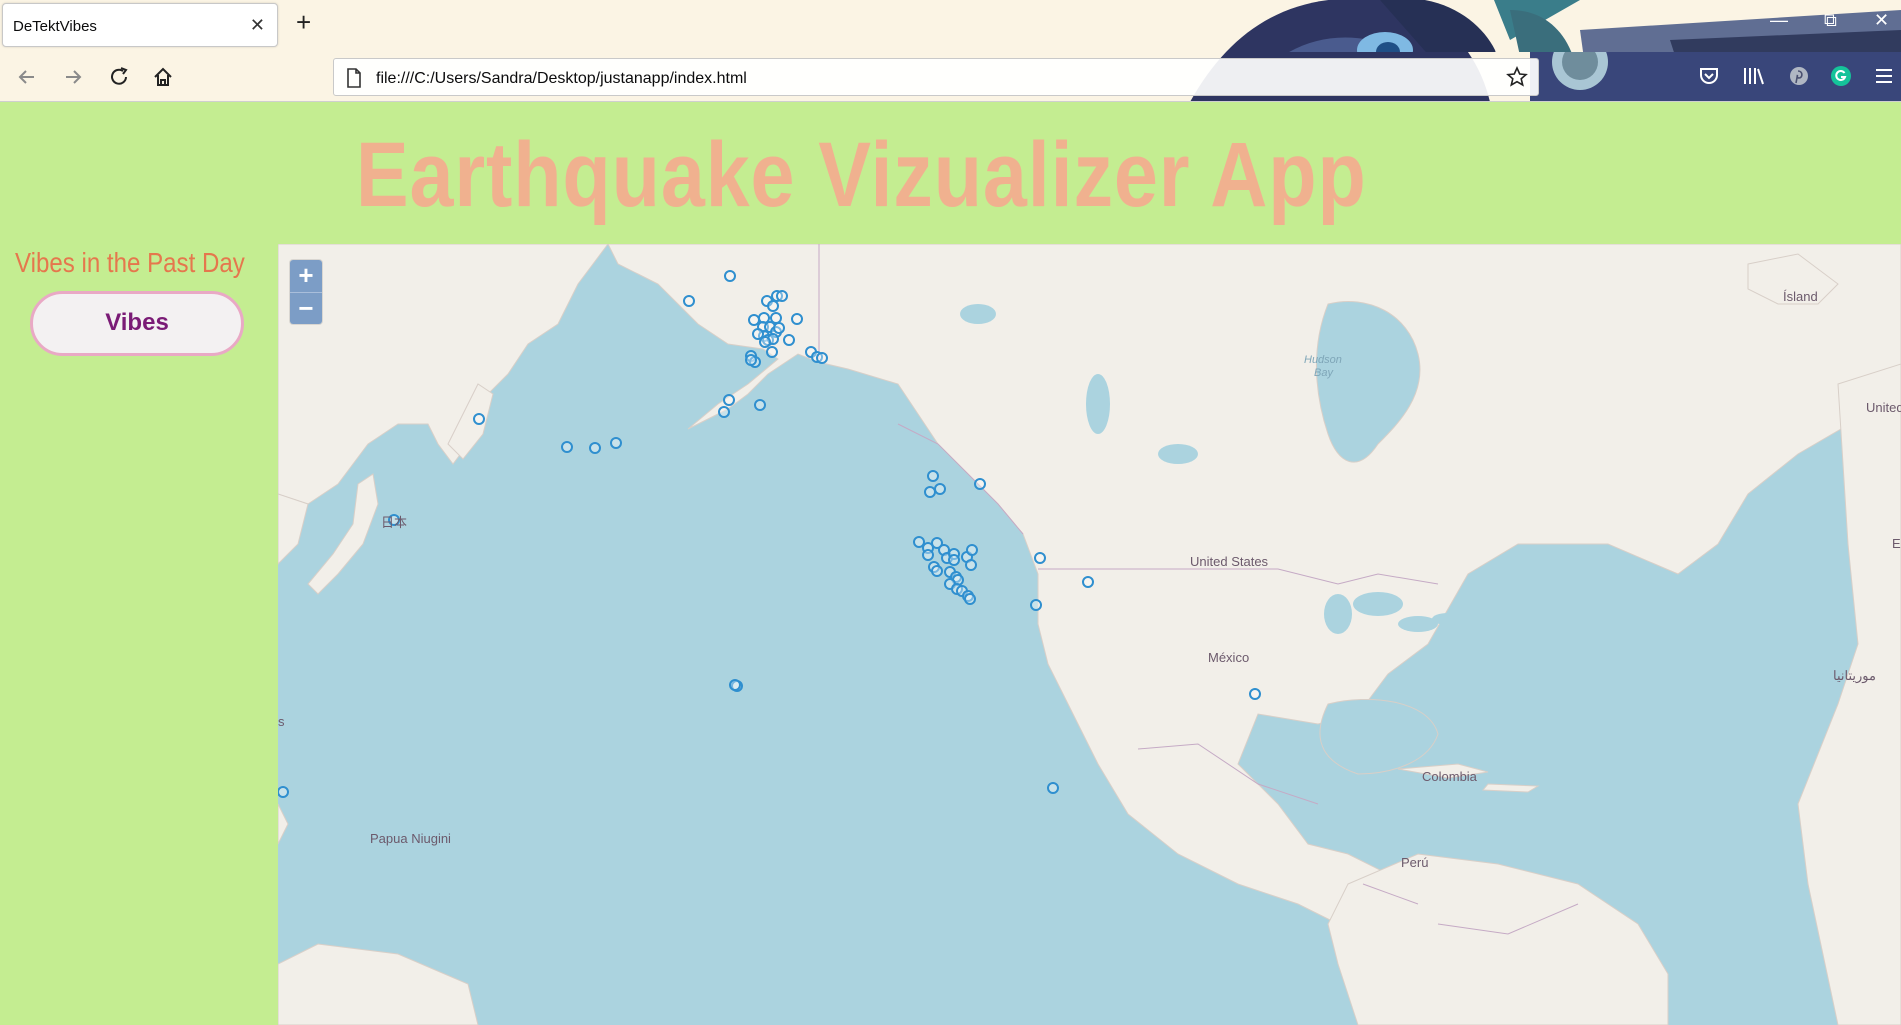 Image resolution: width=1901 pixels, height=1025 pixels. I want to click on zoom-in-button: +, so click(306, 276).